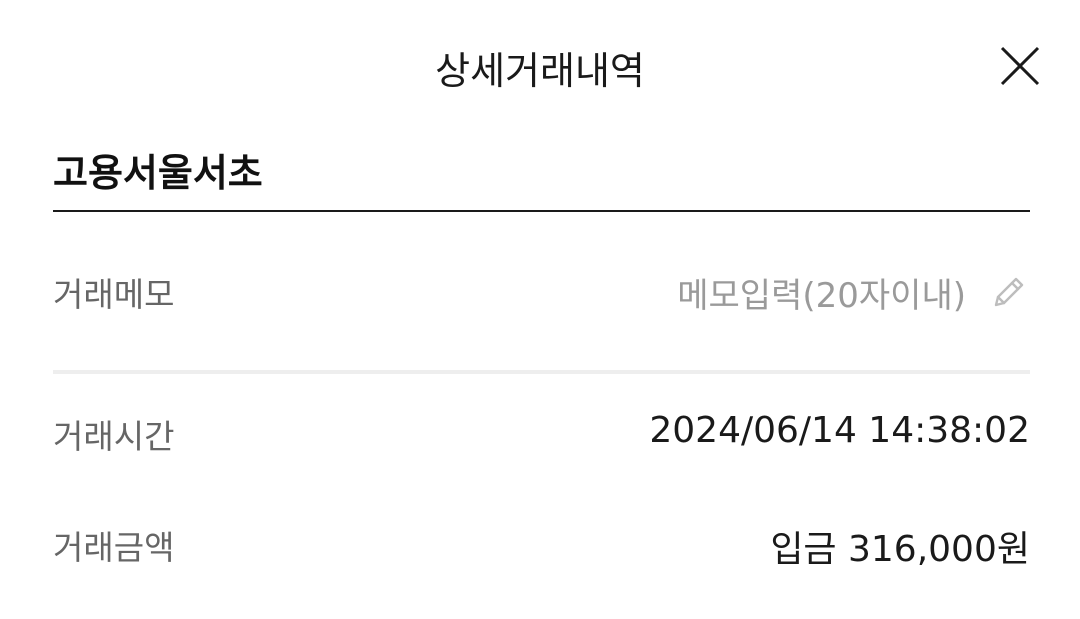 This screenshot has height=619, width=1080. What do you see at coordinates (158, 173) in the screenshot?
I see `merchant-name: 고용서울서초` at bounding box center [158, 173].